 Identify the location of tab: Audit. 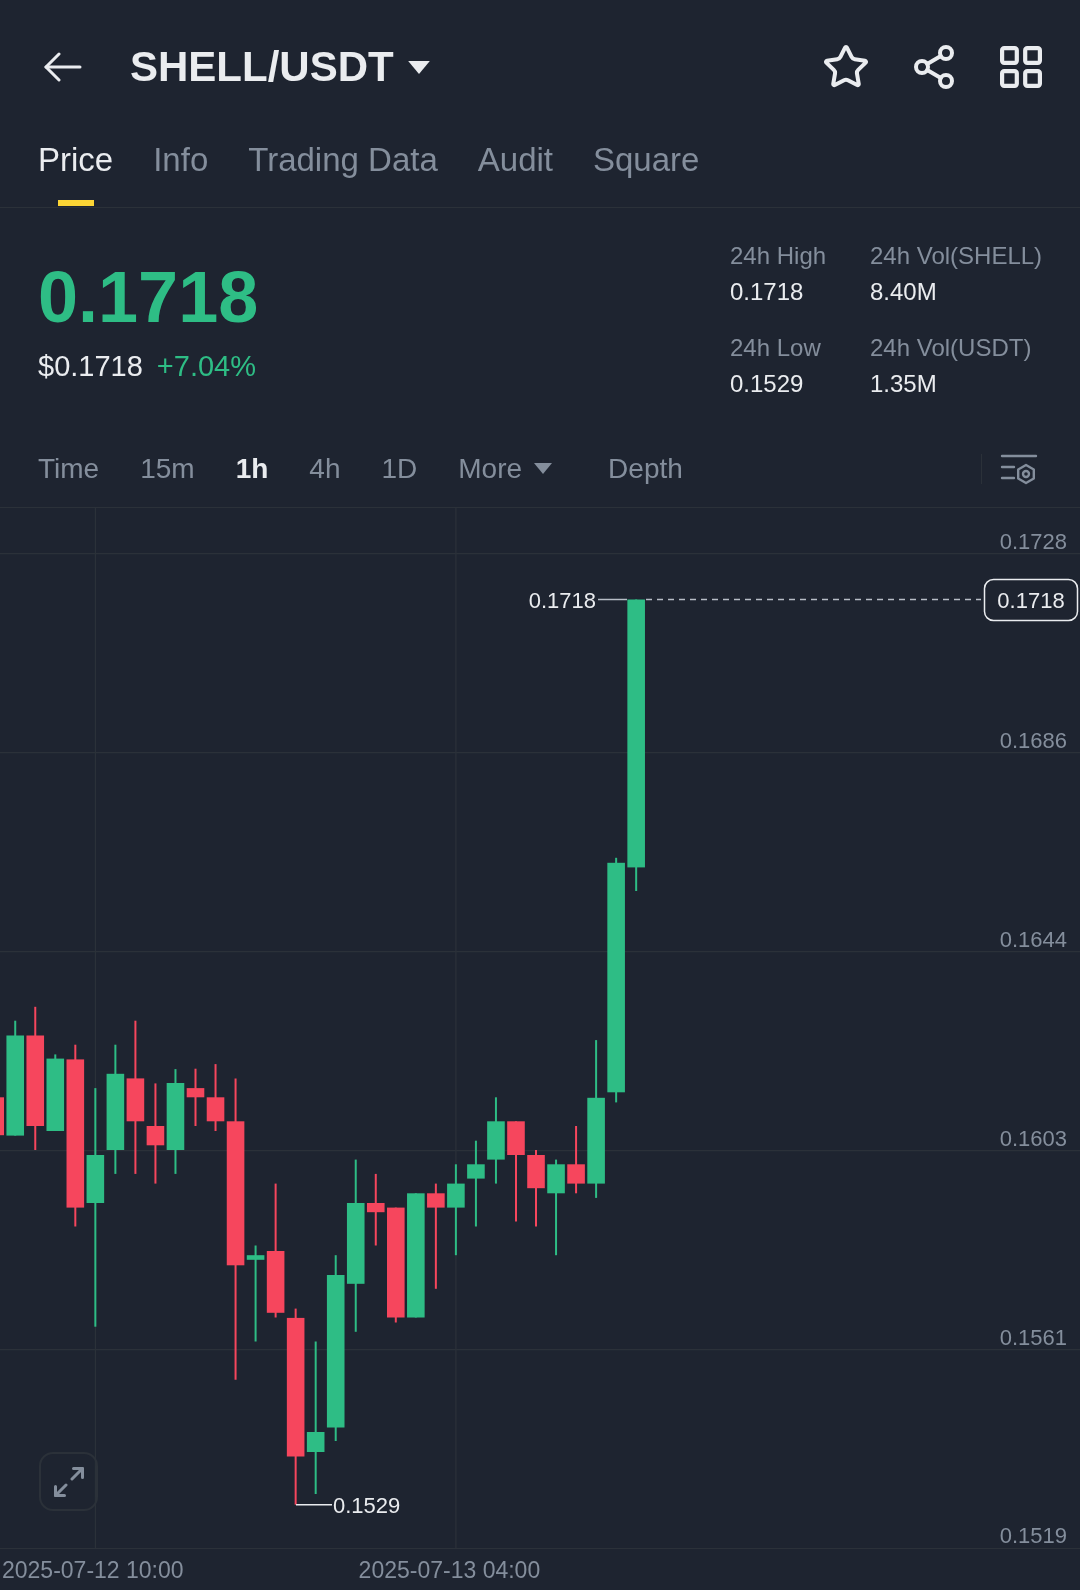
(515, 170).